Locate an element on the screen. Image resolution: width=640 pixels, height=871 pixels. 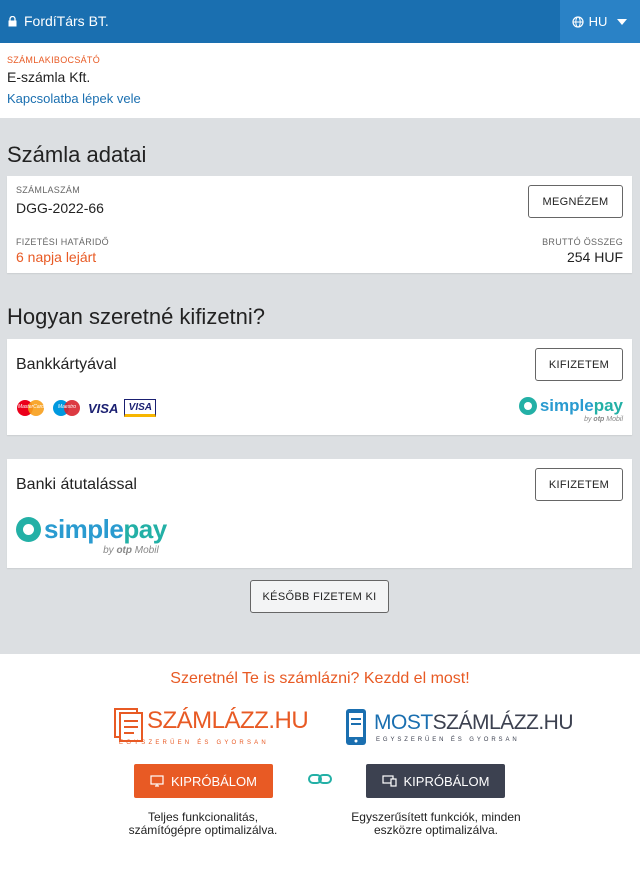
maestro-logo: Maestro is located at coordinates (67, 408).